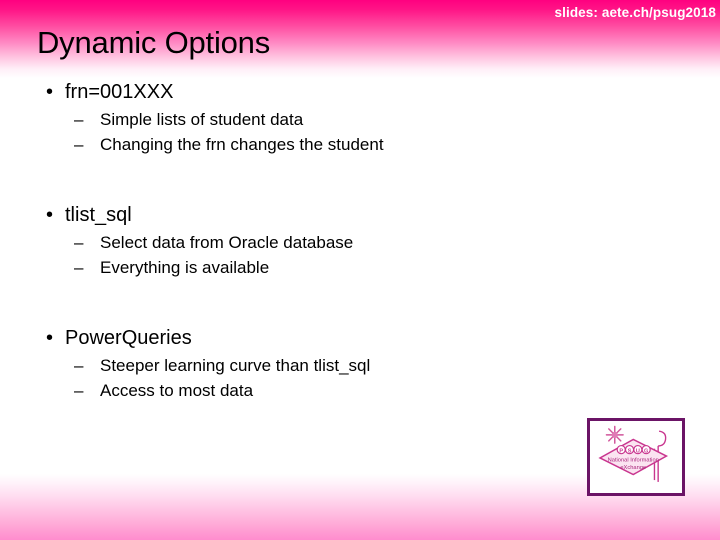  I want to click on sub-bullet-item: – Simple lists of student data, so click(360, 119).